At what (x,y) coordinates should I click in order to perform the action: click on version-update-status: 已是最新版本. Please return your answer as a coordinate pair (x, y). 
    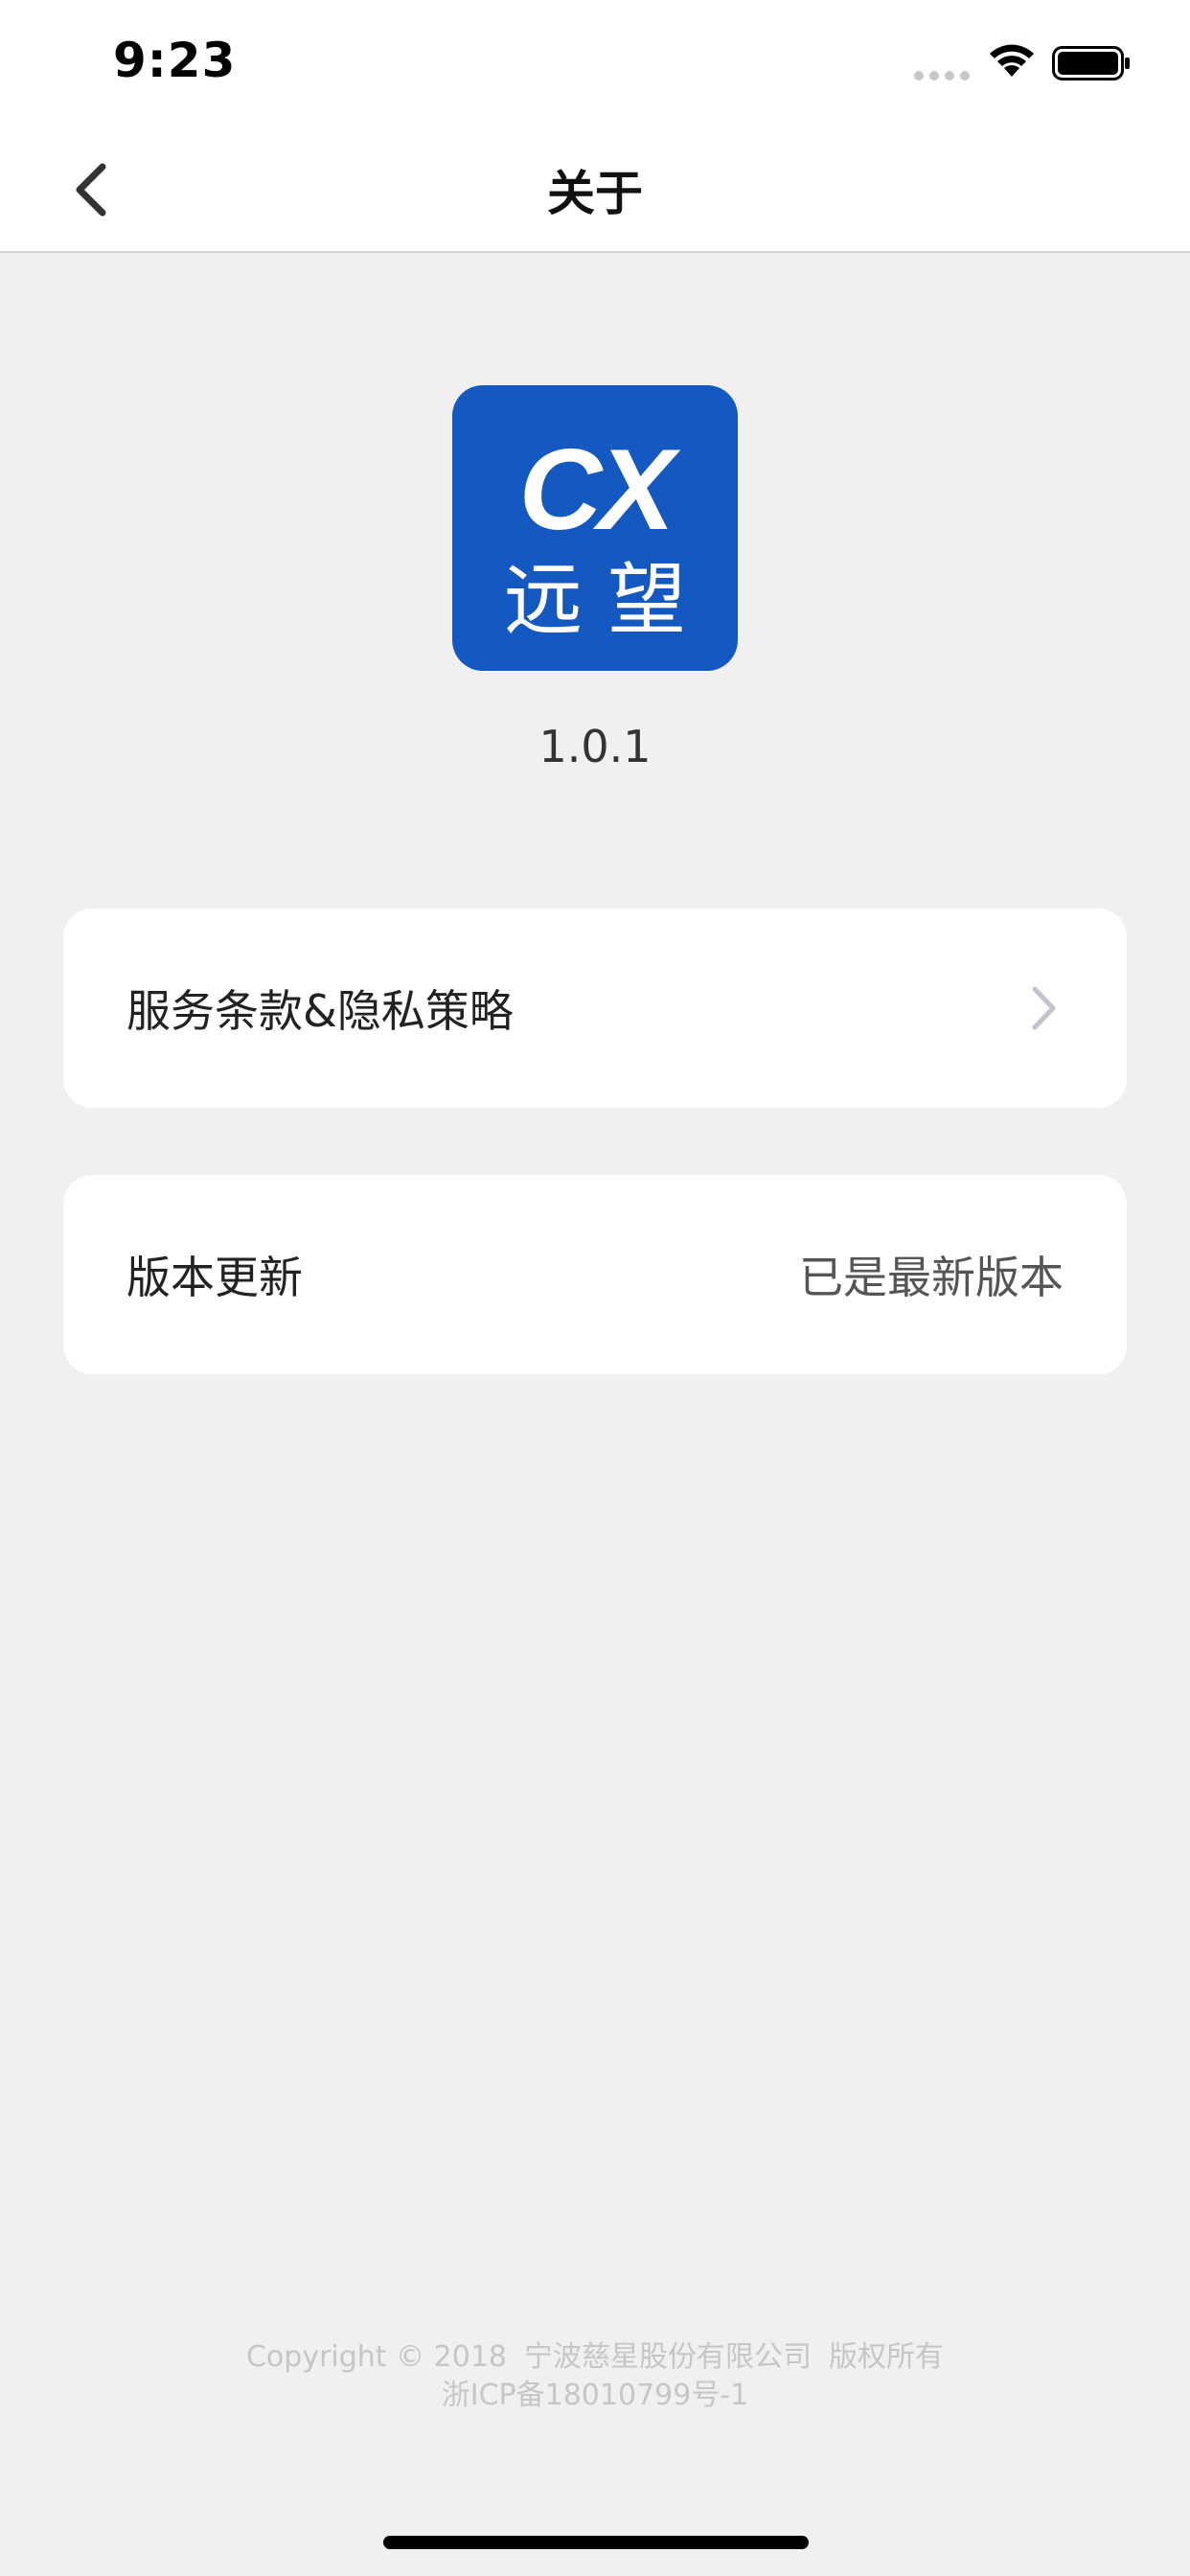
    Looking at the image, I should click on (932, 1277).